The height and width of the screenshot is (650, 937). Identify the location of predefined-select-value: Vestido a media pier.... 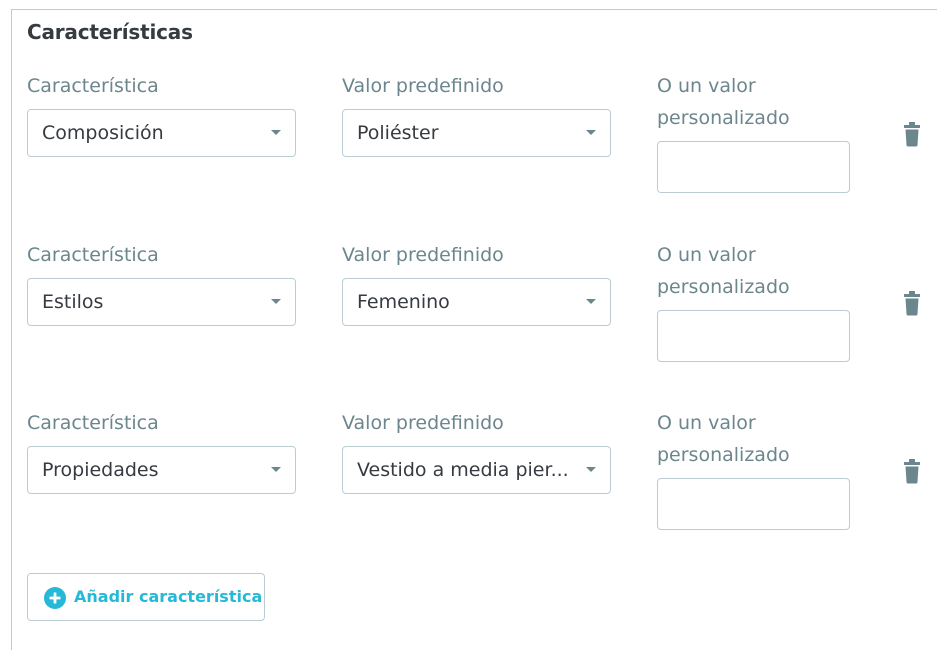
(463, 470).